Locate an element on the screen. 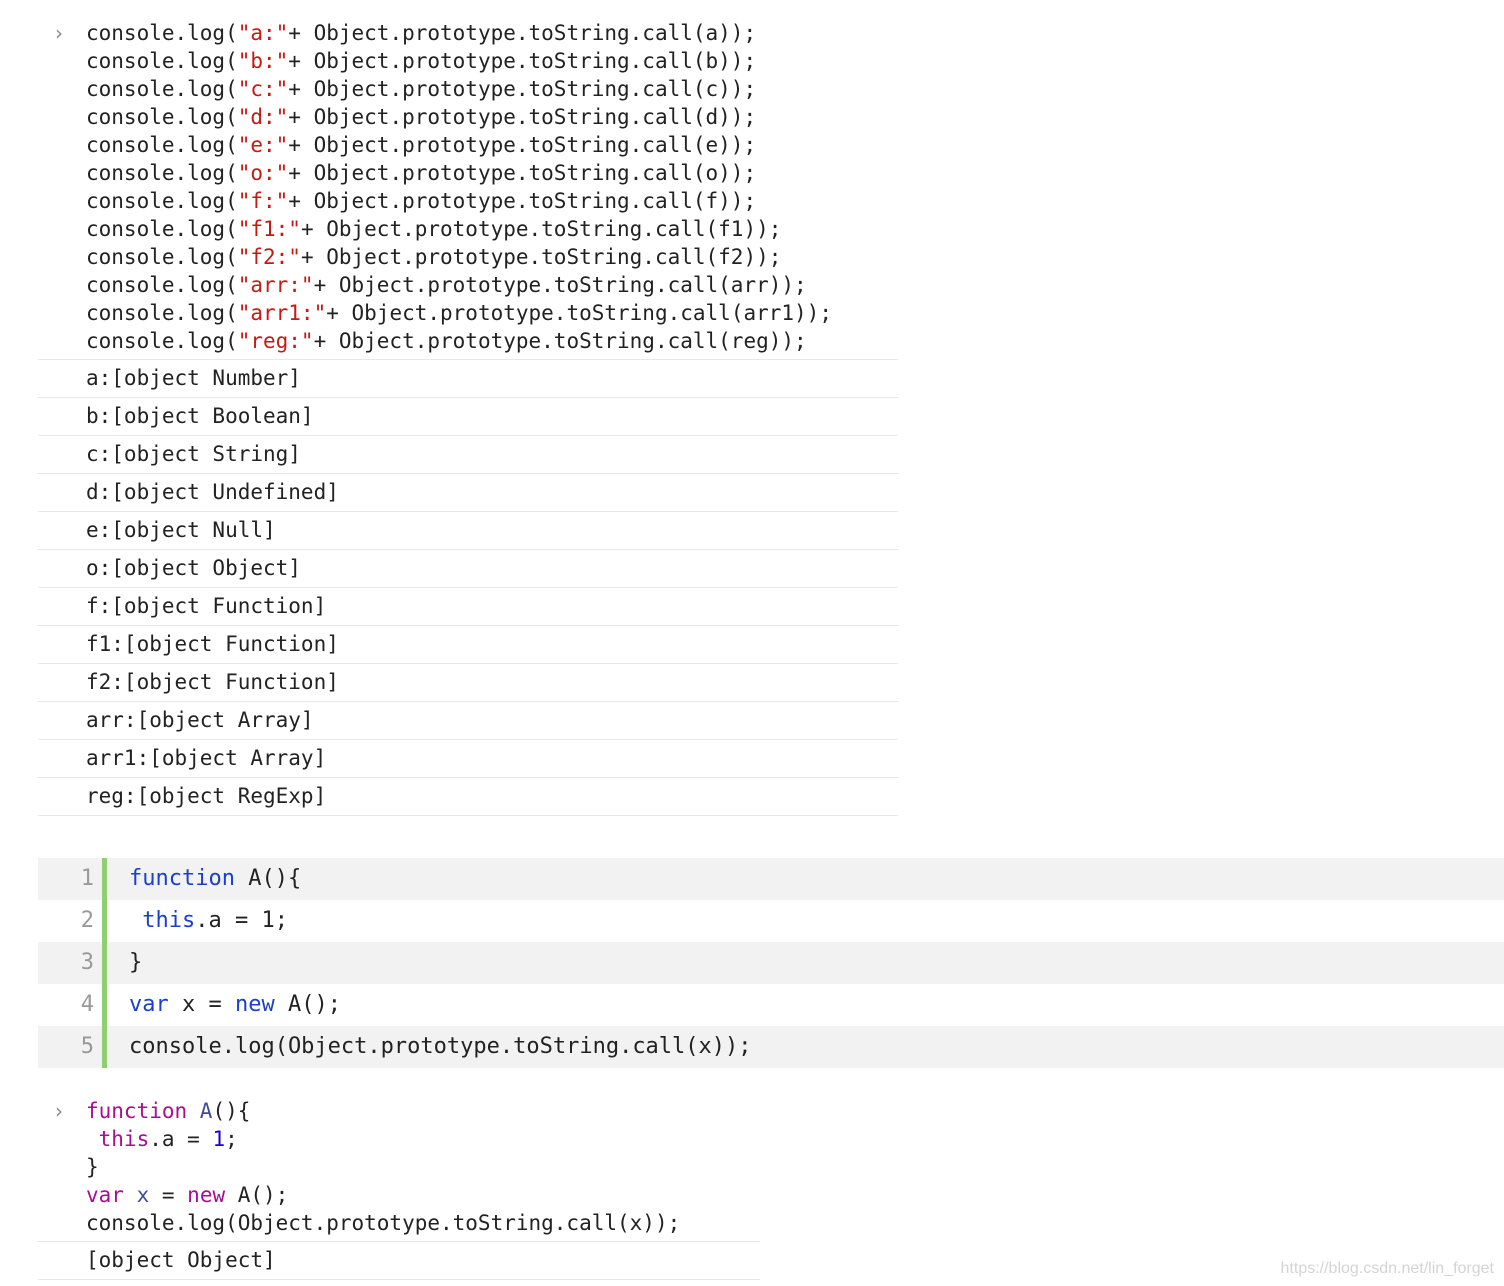  code-text: + Object.prototype.toString.call(a)); is located at coordinates (522, 33).